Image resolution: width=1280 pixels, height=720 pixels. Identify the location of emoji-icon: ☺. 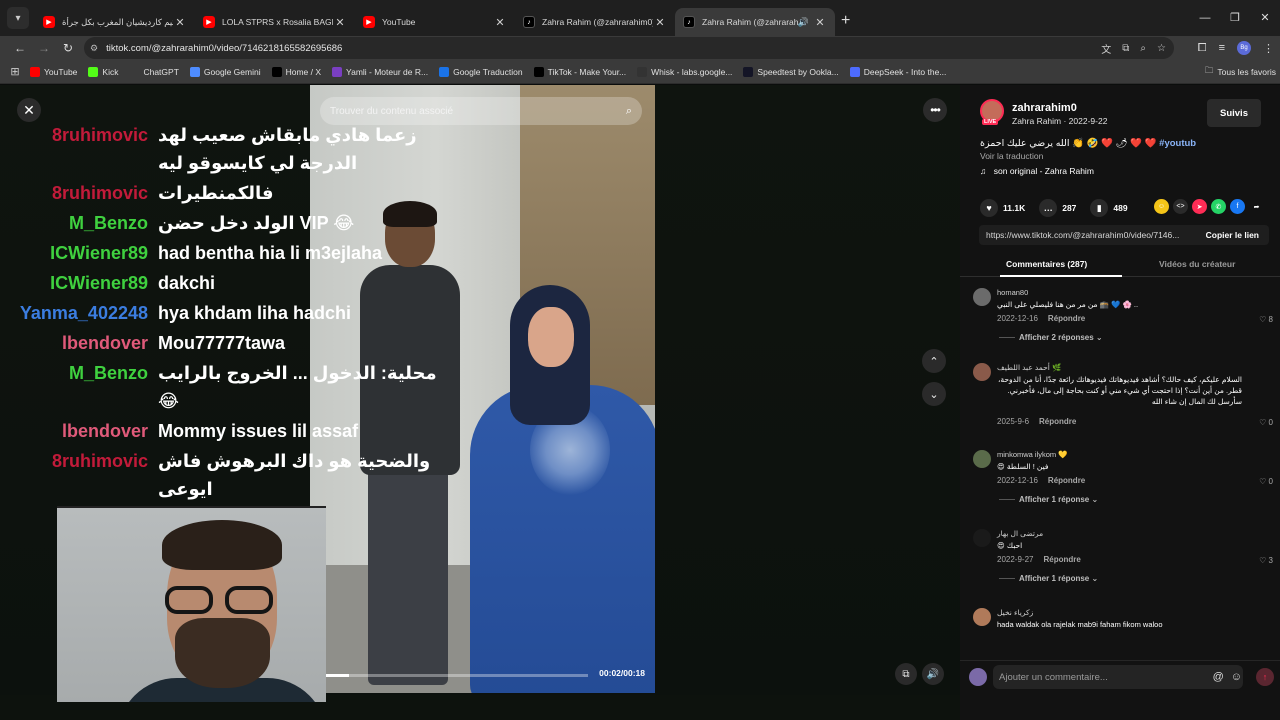
(1236, 677).